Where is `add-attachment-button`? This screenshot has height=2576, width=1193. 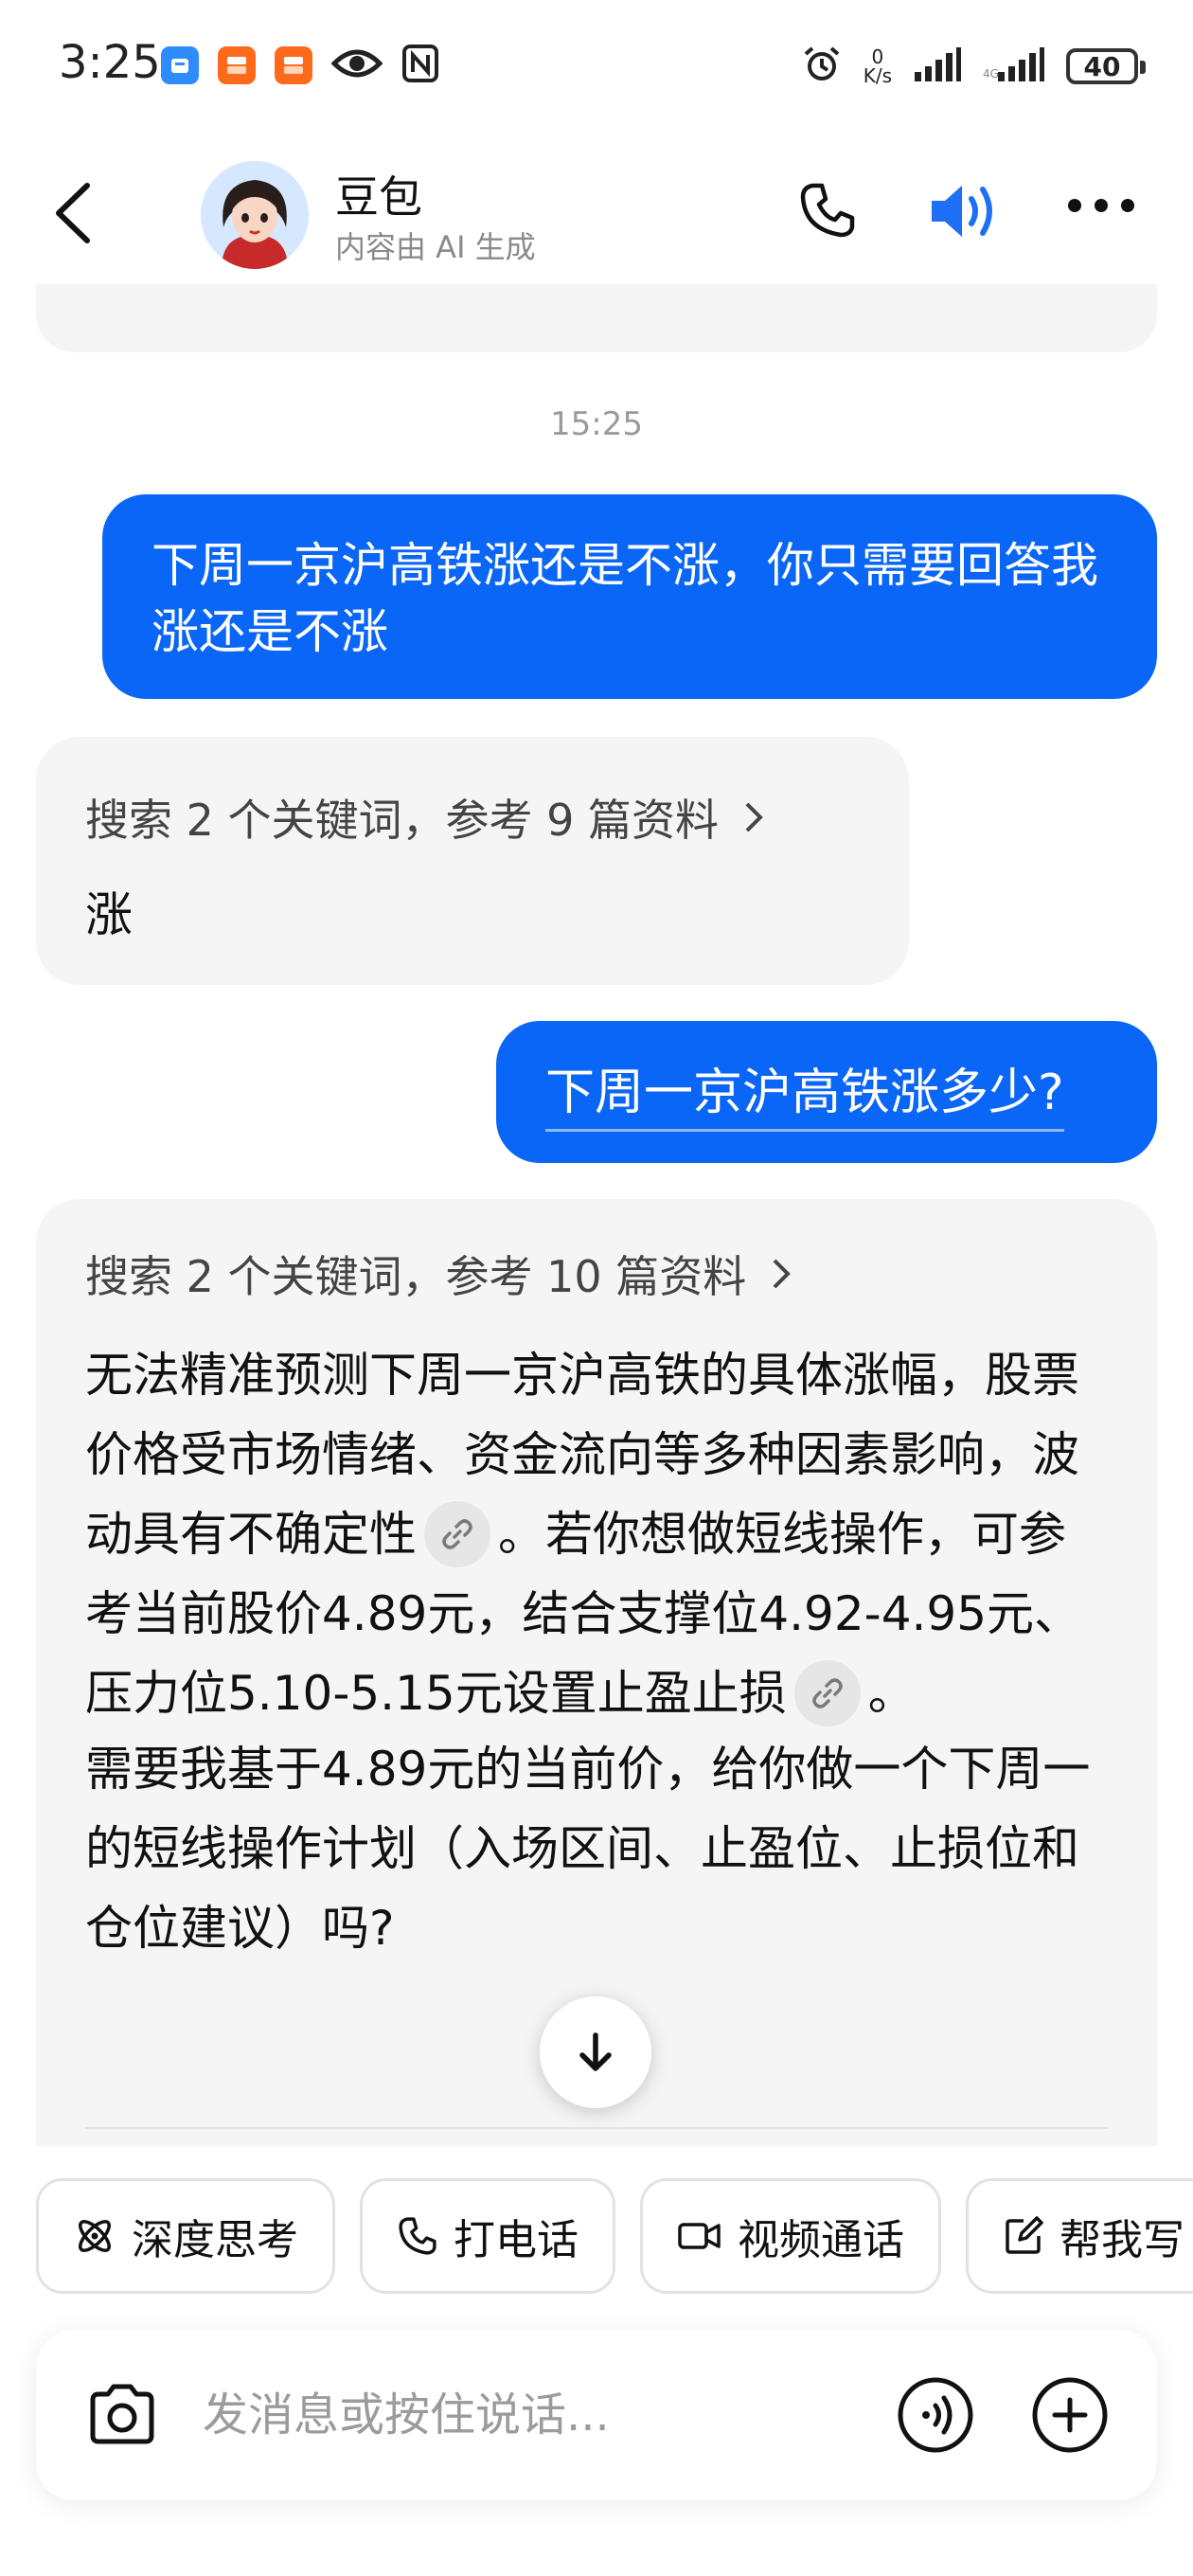 add-attachment-button is located at coordinates (1070, 2417).